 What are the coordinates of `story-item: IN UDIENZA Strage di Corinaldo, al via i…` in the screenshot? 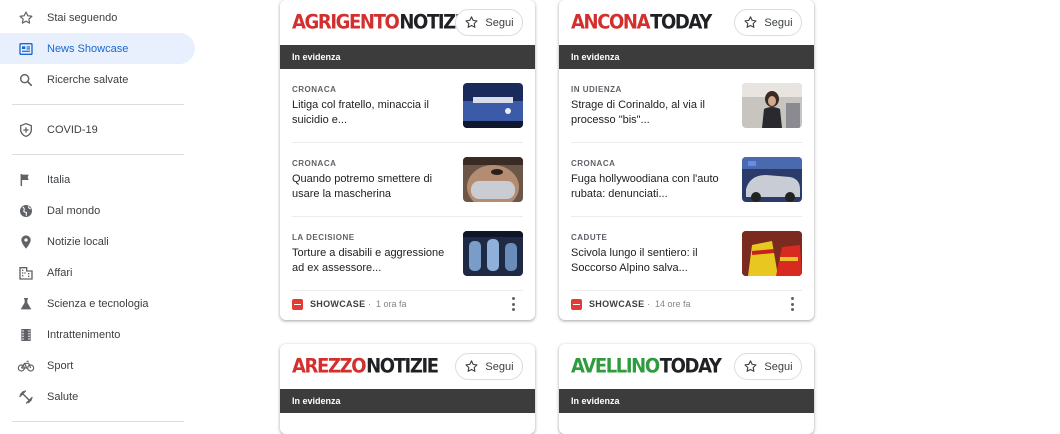 It's located at (686, 106).